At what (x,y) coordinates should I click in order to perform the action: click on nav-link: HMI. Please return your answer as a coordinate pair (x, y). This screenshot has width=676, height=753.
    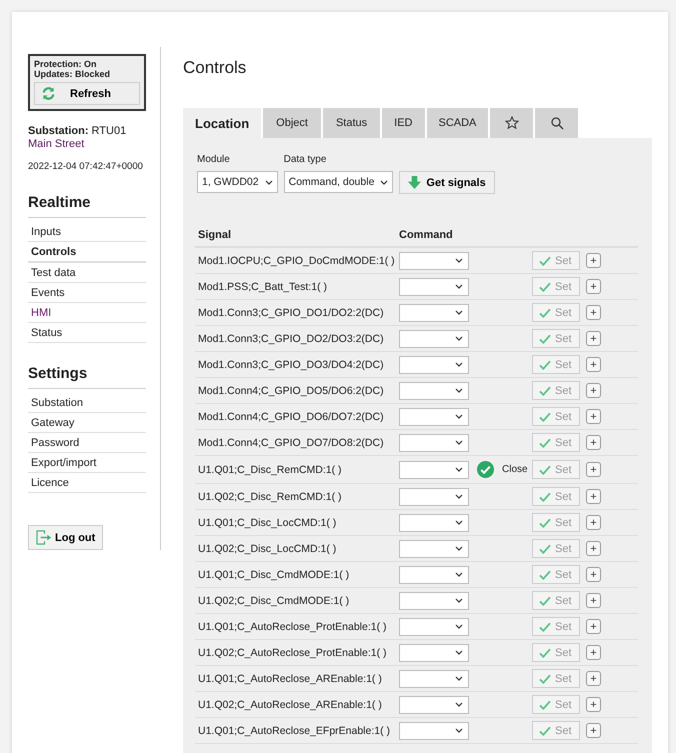
    Looking at the image, I should click on (87, 313).